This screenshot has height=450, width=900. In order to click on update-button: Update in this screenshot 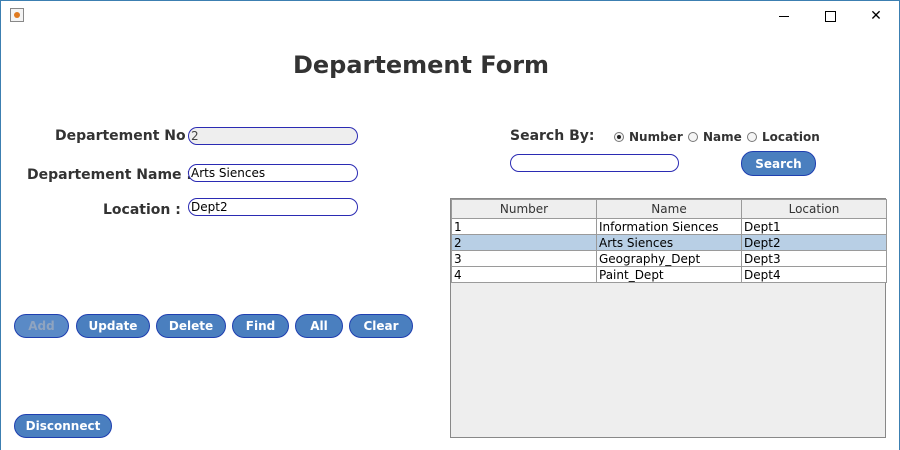, I will do `click(113, 326)`.